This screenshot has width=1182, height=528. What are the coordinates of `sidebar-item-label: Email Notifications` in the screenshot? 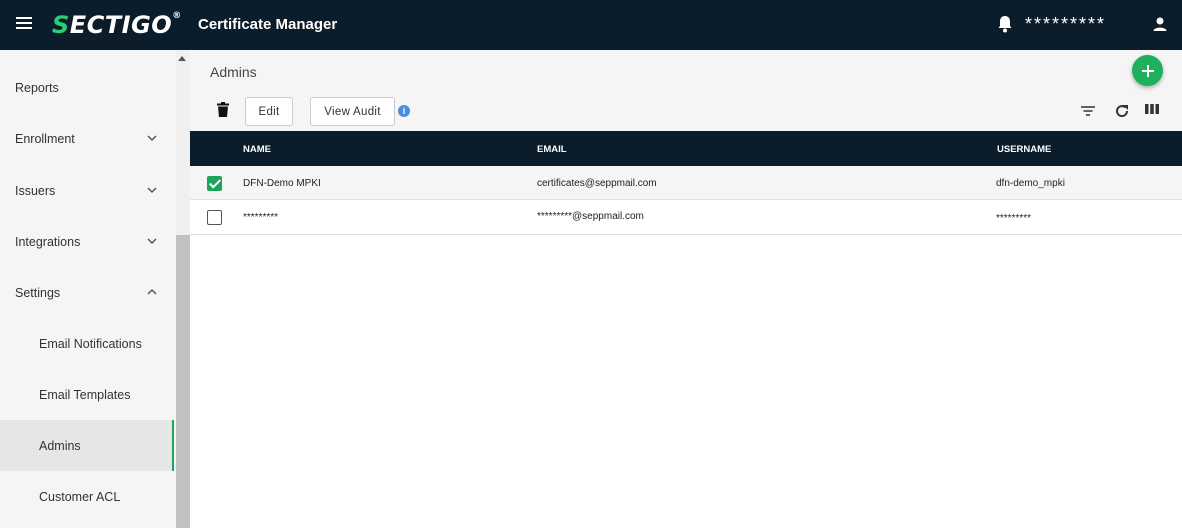 It's located at (90, 343).